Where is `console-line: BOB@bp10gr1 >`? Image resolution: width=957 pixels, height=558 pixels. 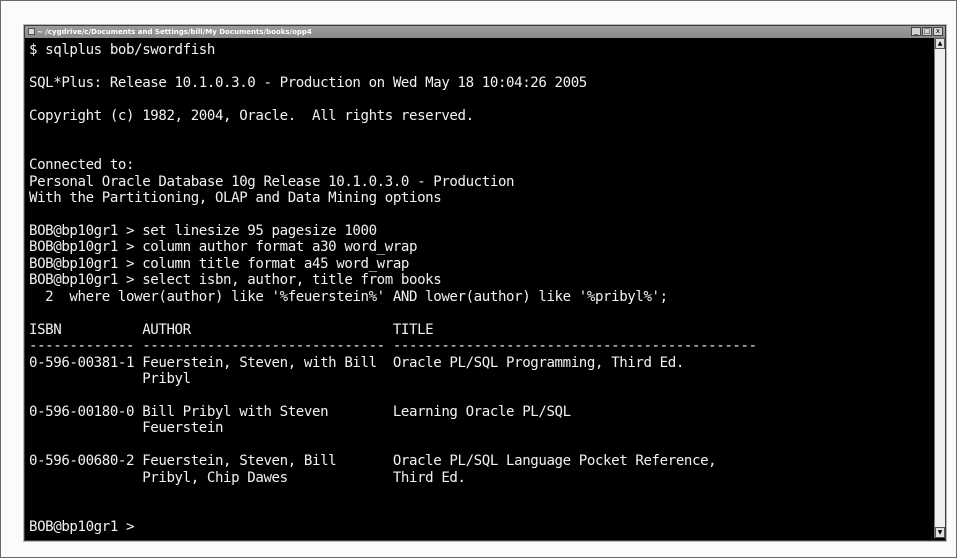
console-line: BOB@bp10gr1 > is located at coordinates (82, 527).